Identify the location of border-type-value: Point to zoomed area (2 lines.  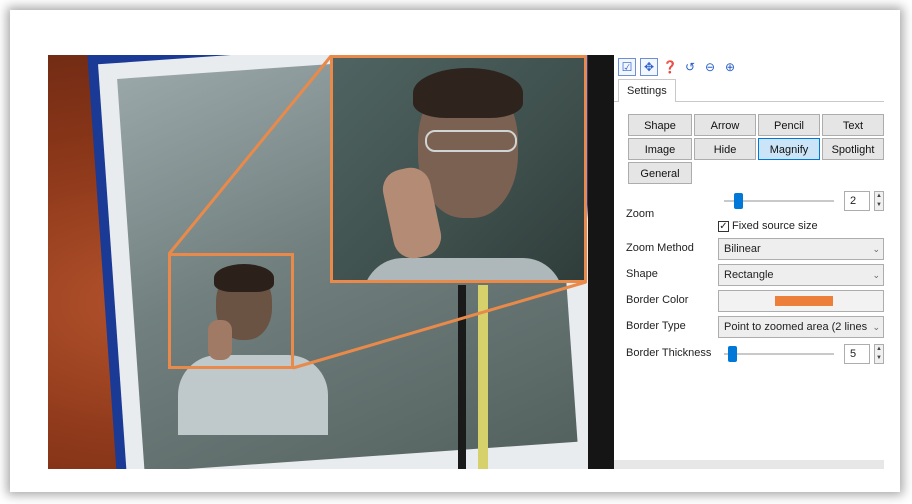
(796, 327).